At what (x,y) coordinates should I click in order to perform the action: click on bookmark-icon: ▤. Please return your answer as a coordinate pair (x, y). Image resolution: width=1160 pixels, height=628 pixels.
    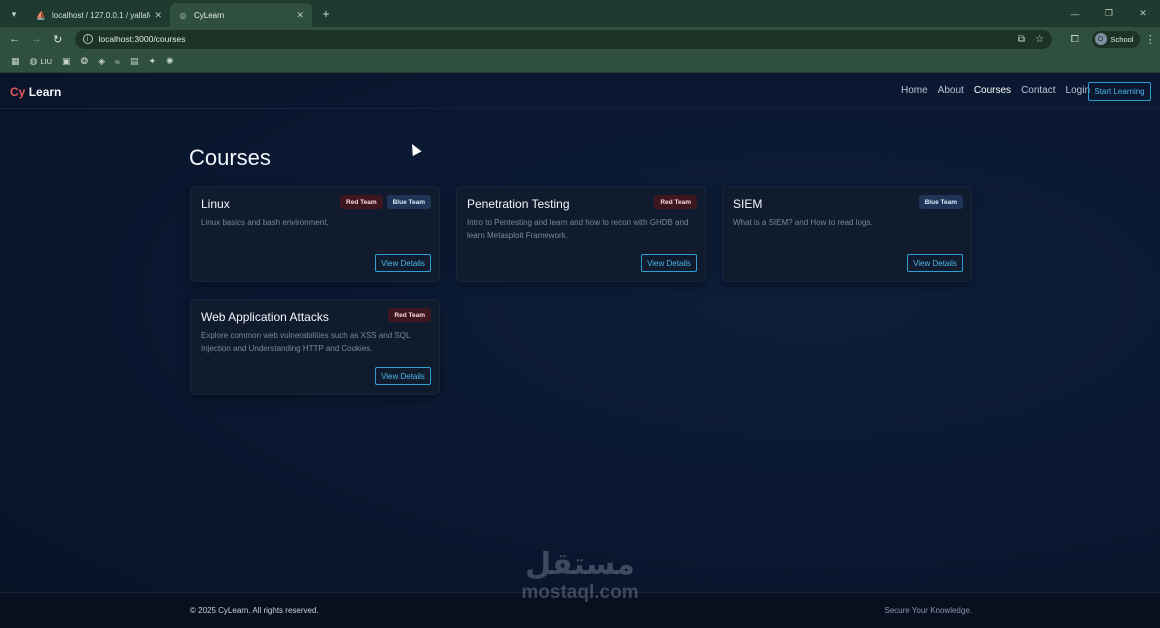
    Looking at the image, I should click on (134, 61).